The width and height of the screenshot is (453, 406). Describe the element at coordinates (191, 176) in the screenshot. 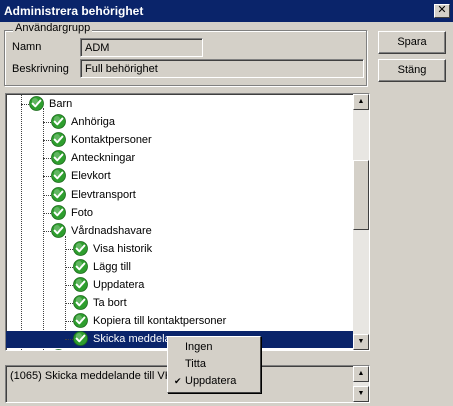

I see `tree-node: Elevkort` at that location.